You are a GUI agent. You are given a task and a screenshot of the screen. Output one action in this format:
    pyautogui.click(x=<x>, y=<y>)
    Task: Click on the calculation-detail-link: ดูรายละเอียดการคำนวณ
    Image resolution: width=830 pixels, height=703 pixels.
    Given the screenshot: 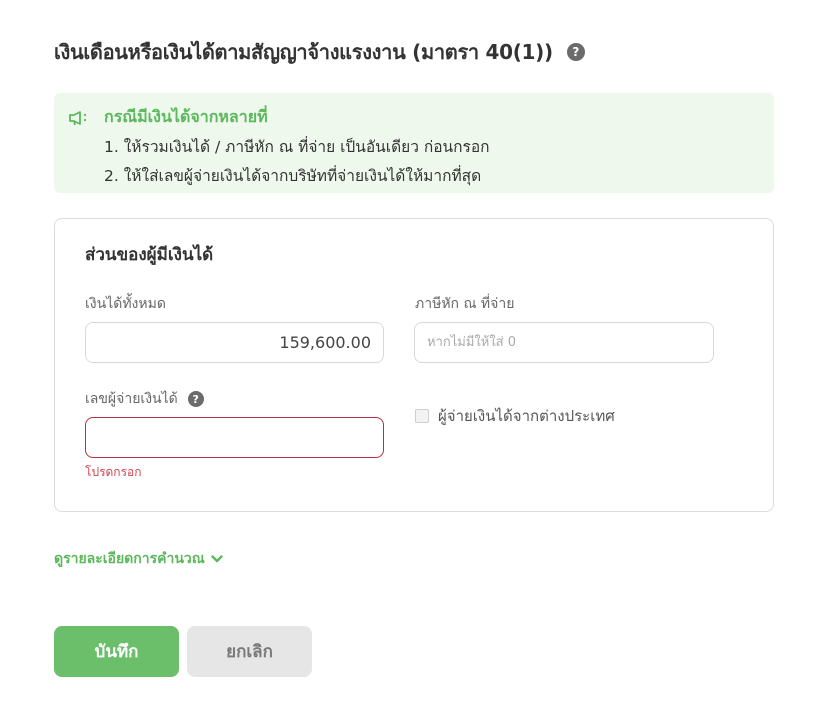 What is the action you would take?
    pyautogui.click(x=138, y=559)
    